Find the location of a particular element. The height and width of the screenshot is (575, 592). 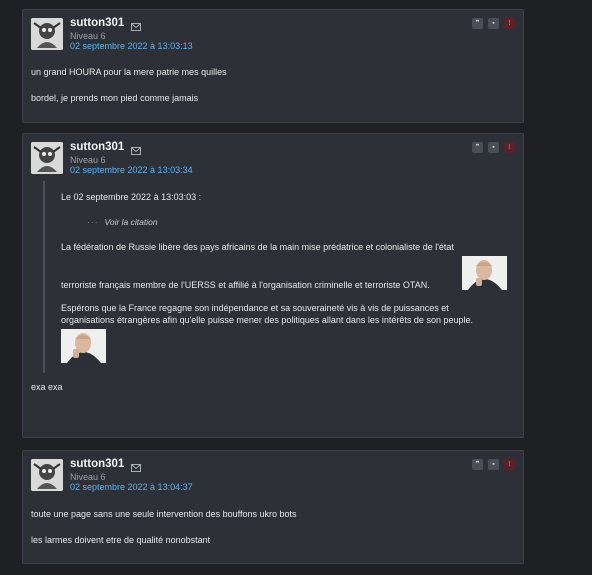

post-date-link: 02 septembre 2022 à 13:03:34 is located at coordinates (131, 170).